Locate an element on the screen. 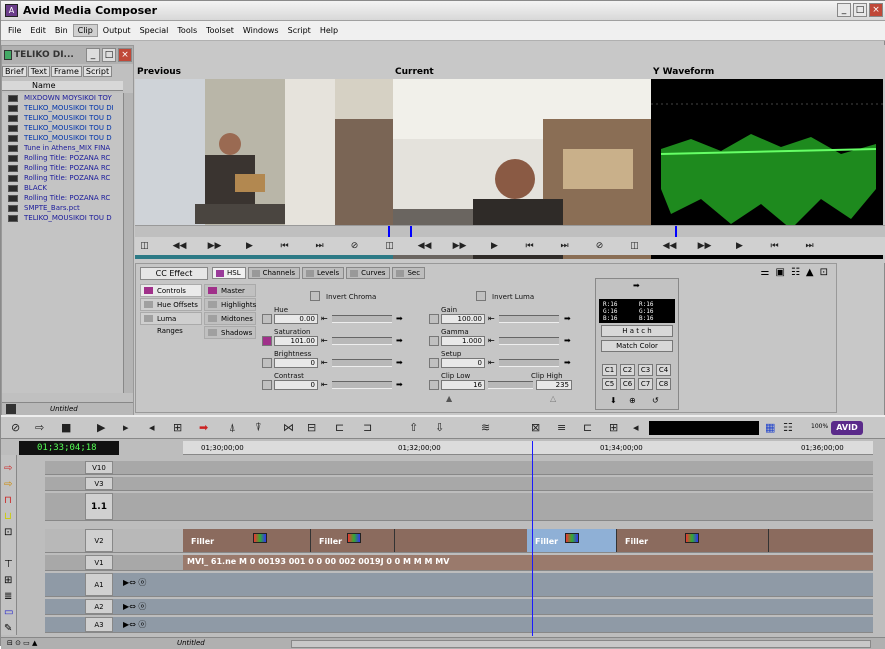 The height and width of the screenshot is (649, 885). fast-forward-icon-2: ▶▶ is located at coordinates (459, 246).